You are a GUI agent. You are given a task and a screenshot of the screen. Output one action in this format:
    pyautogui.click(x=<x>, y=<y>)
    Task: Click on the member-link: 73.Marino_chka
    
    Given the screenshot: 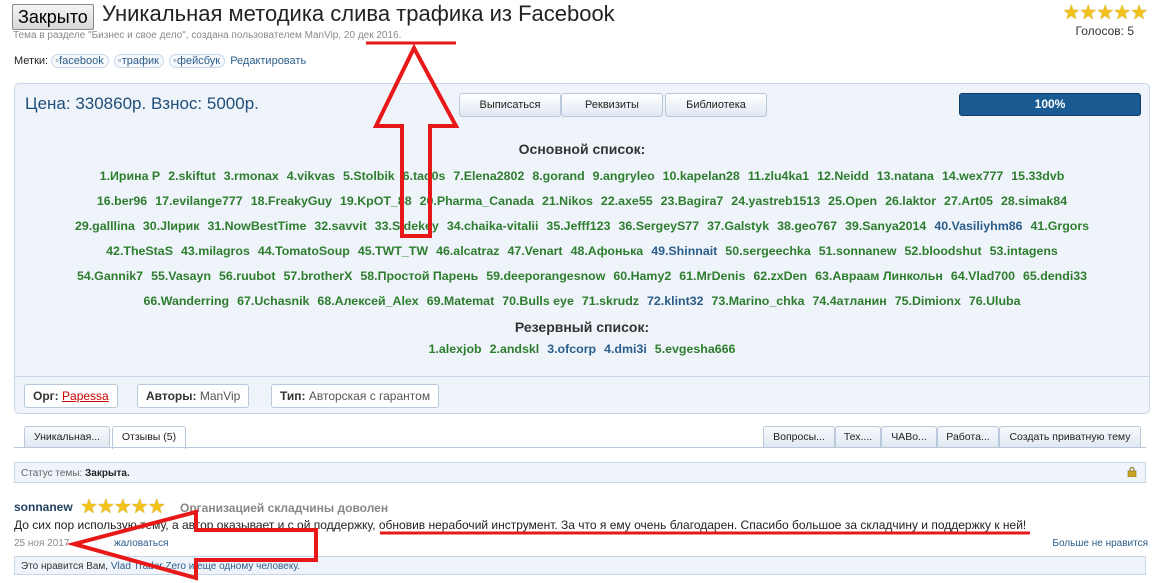 What is the action you would take?
    pyautogui.click(x=758, y=301)
    